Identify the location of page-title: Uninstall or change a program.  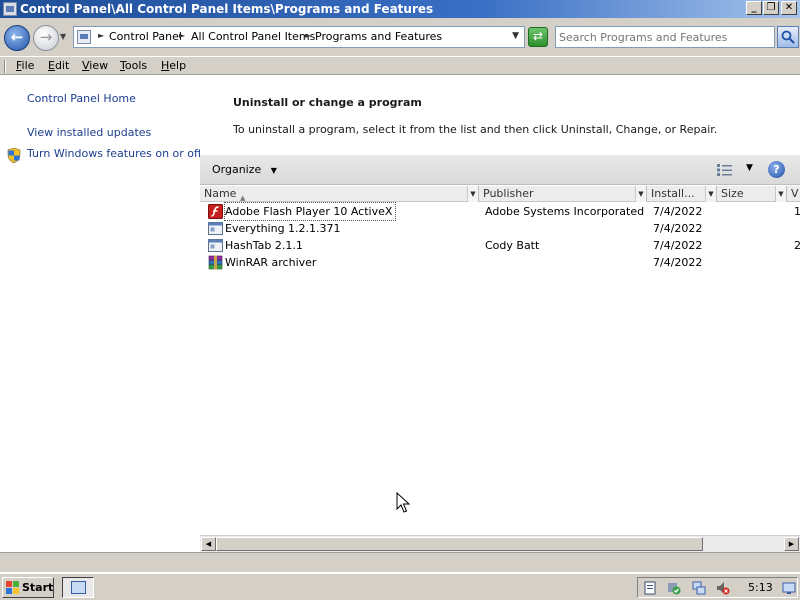
(327, 102).